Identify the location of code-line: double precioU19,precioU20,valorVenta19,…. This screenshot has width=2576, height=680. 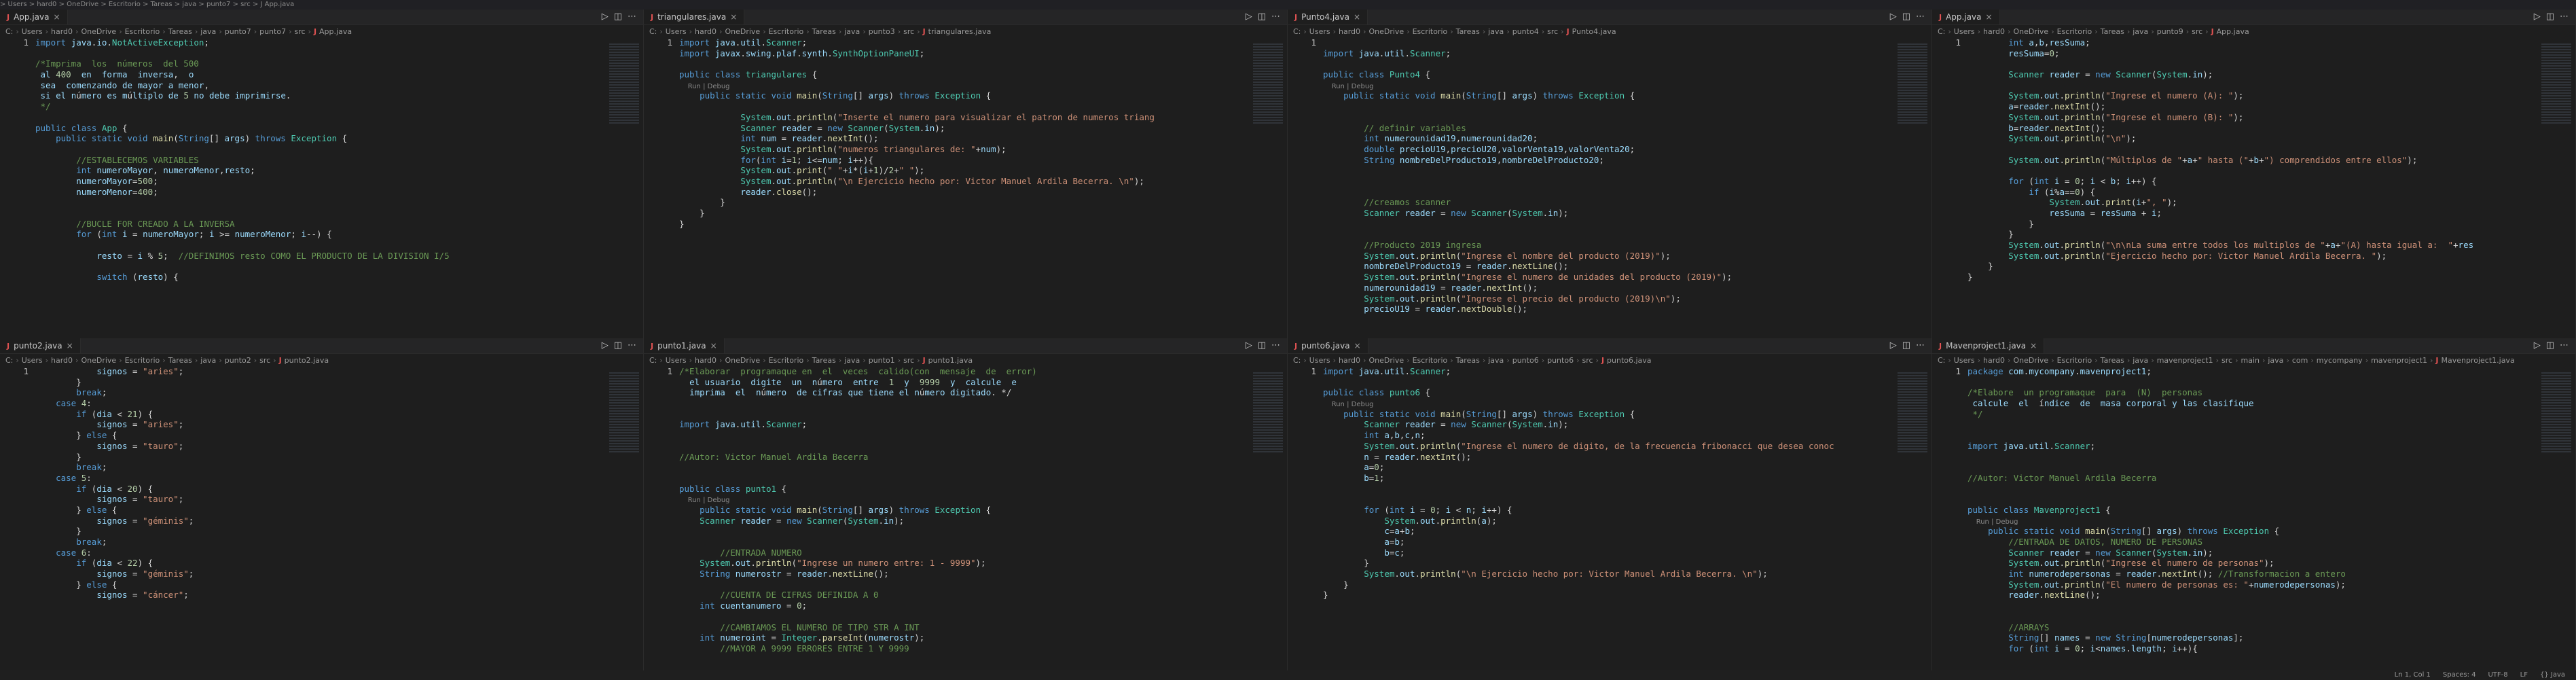
(1627, 149).